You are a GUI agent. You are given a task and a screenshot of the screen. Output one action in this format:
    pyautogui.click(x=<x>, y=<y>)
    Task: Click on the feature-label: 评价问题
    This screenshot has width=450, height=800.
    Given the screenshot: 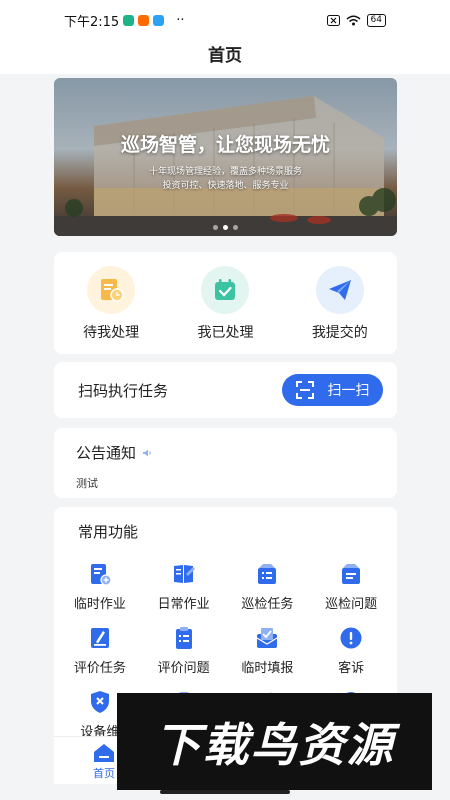 What is the action you would take?
    pyautogui.click(x=183, y=668)
    